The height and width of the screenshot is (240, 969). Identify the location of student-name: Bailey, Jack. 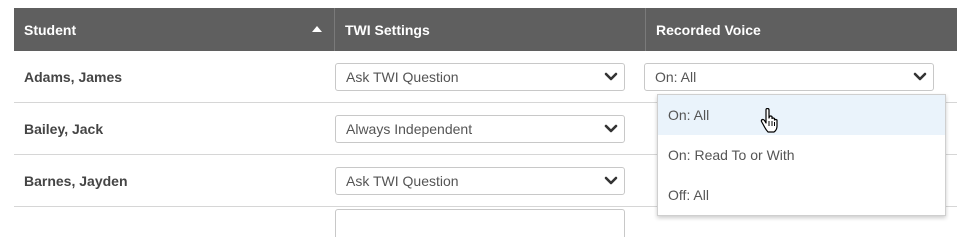
(64, 128).